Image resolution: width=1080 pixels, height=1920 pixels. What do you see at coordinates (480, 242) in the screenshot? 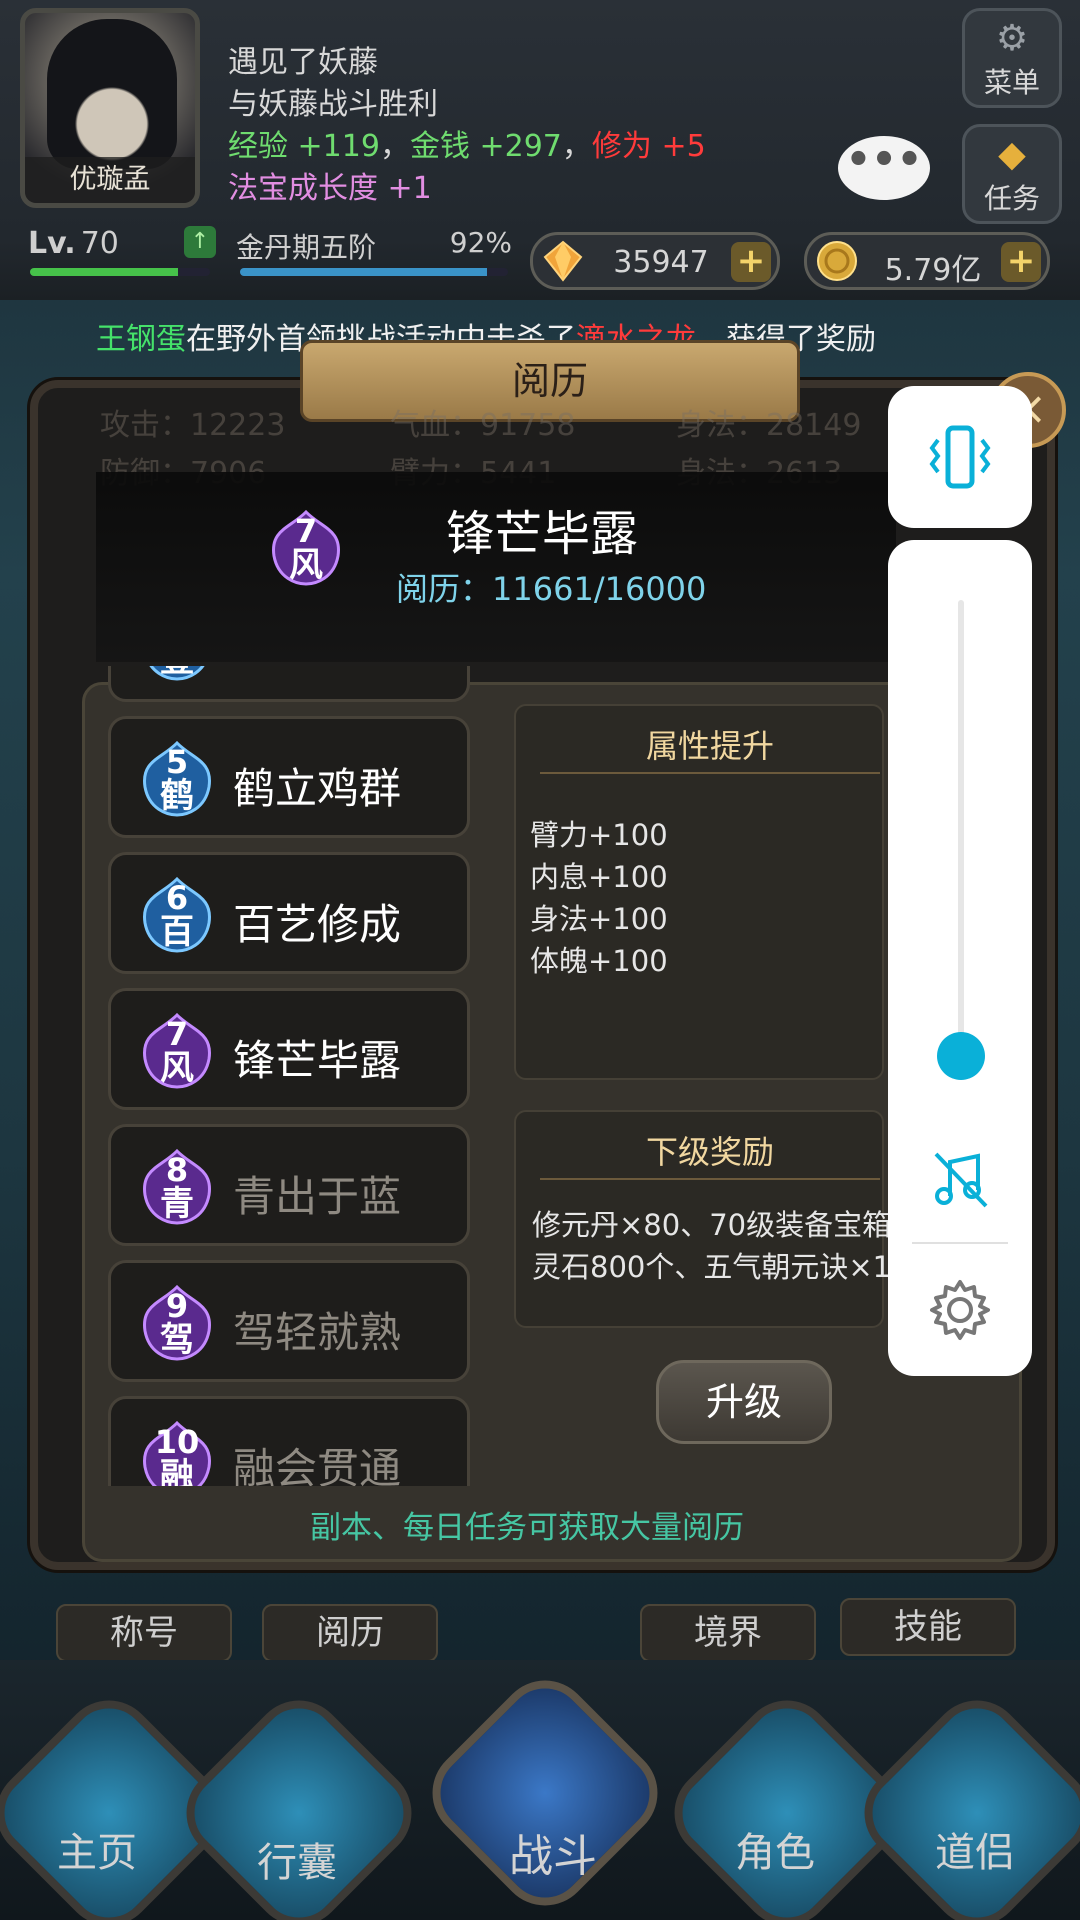
I see `realm-percent: 92%` at bounding box center [480, 242].